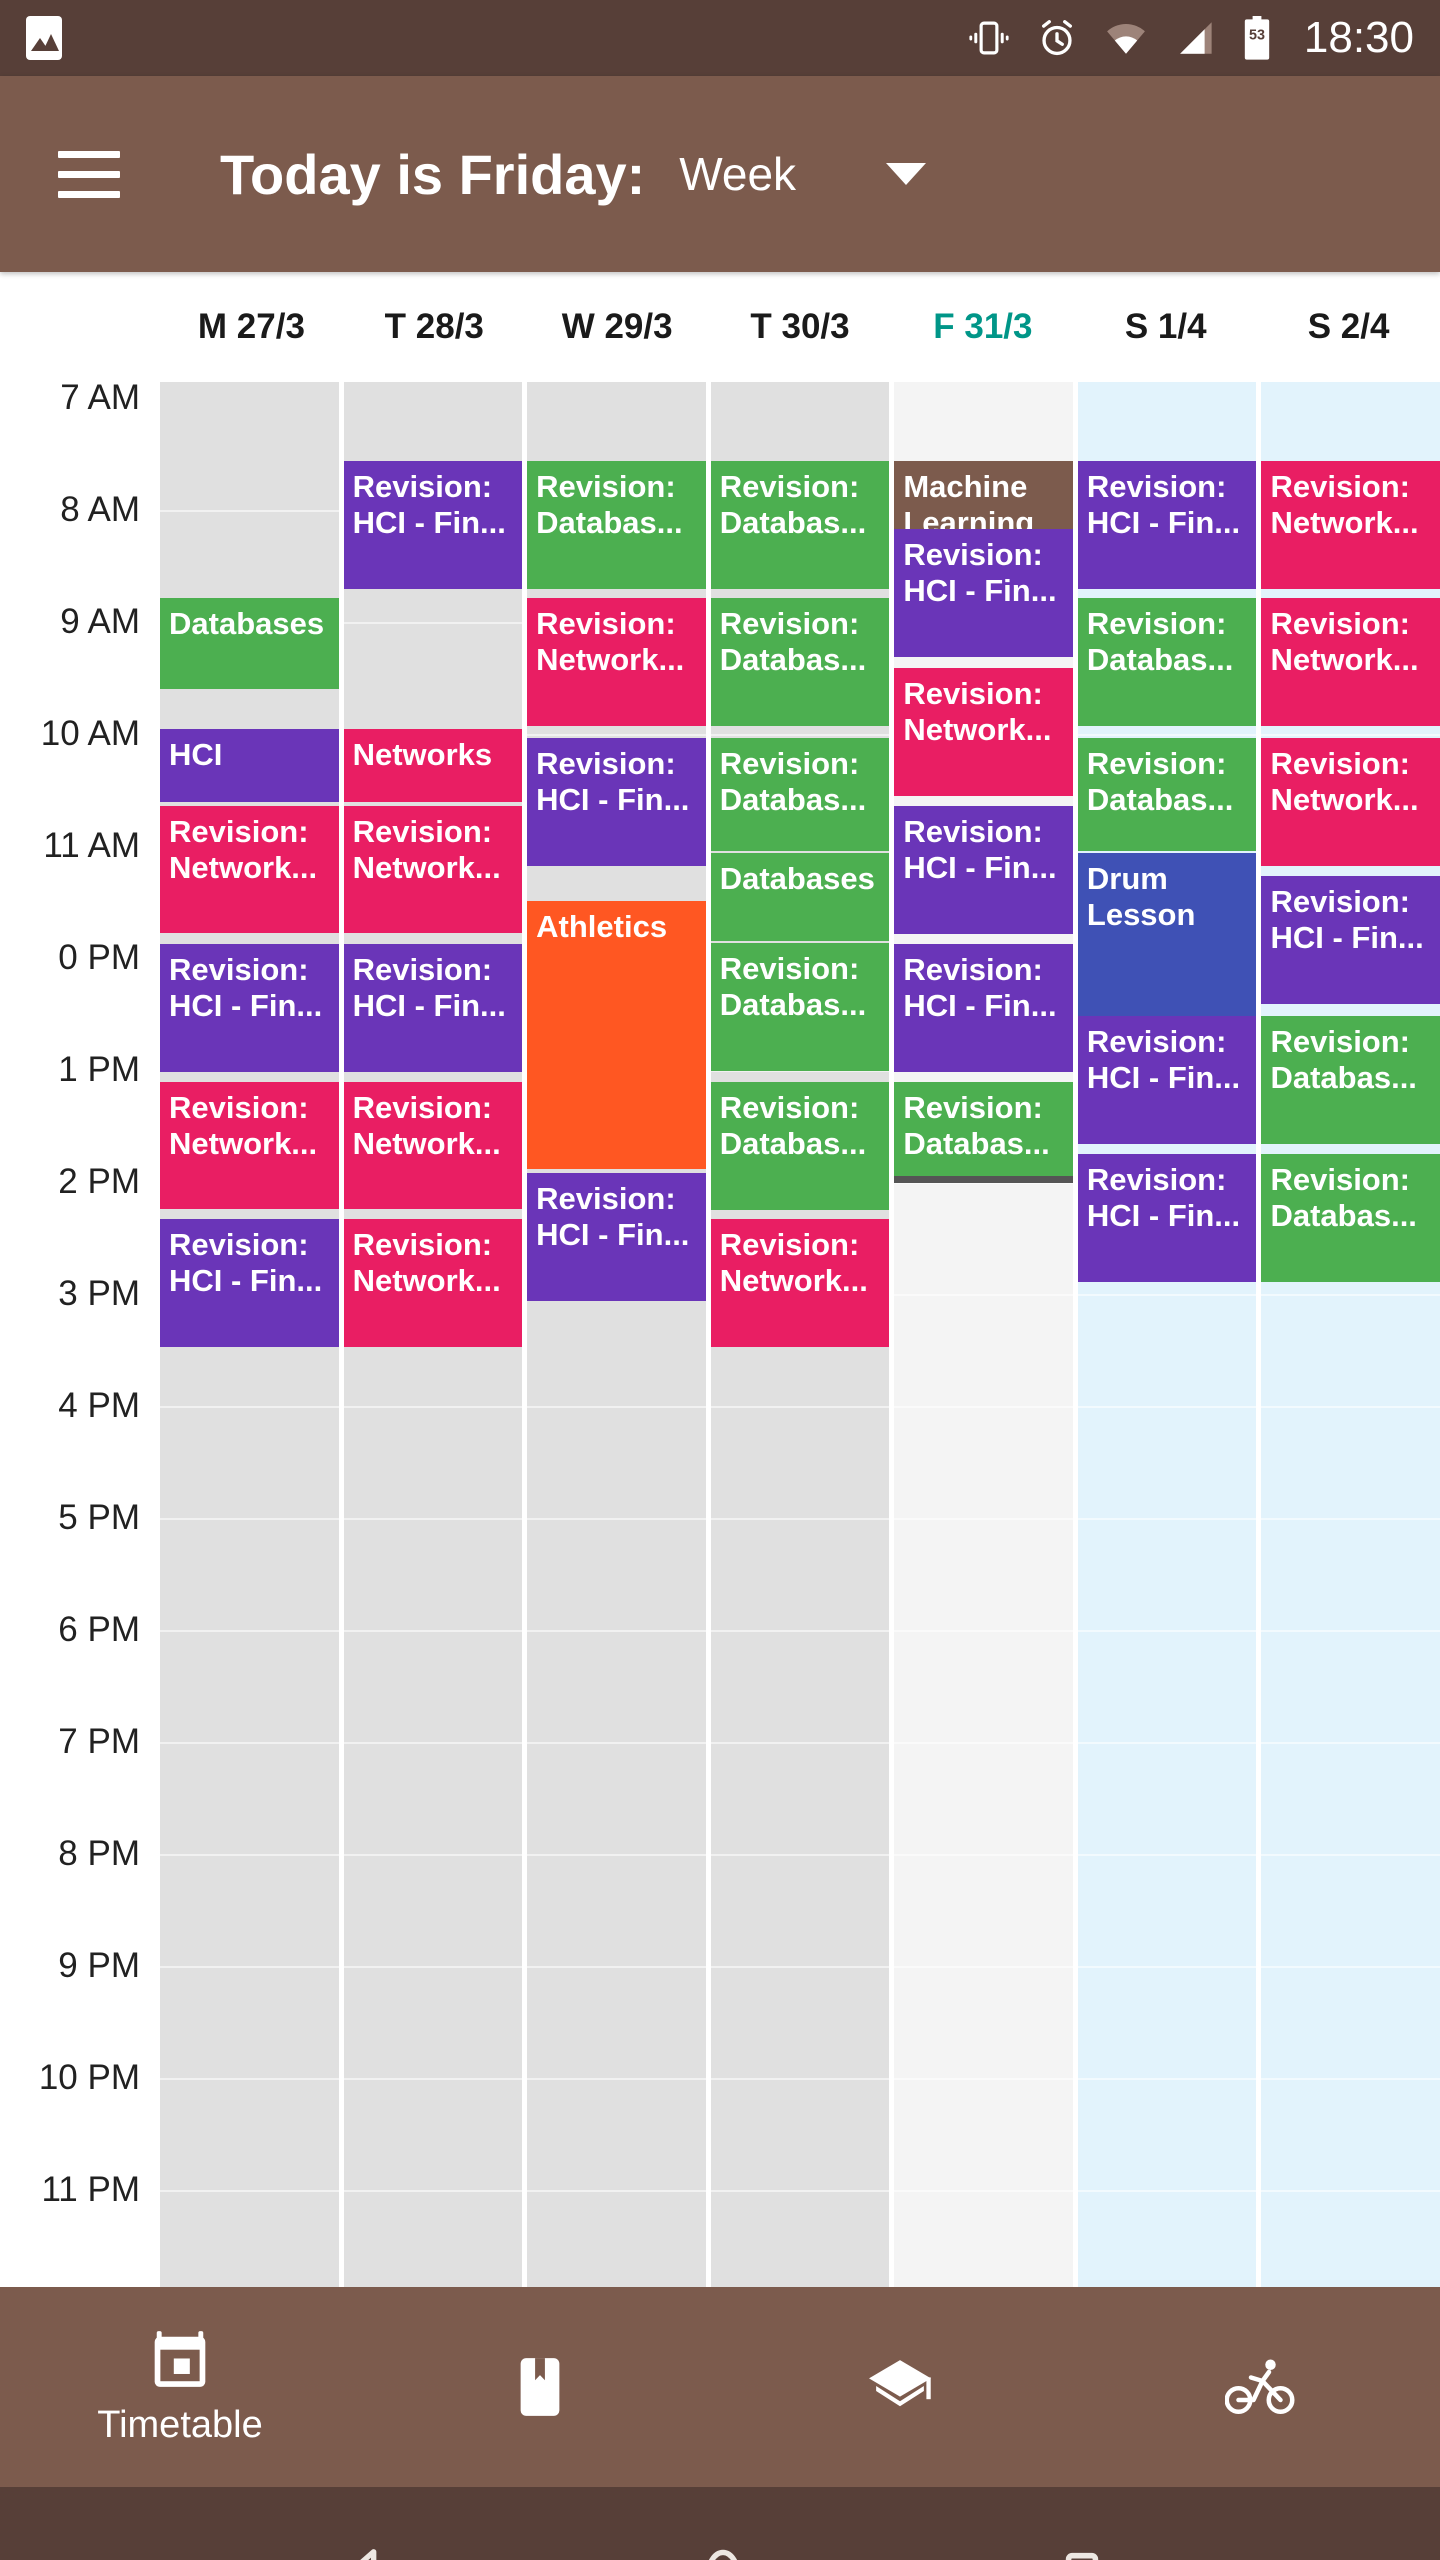 Image resolution: width=1440 pixels, height=2560 pixels. What do you see at coordinates (616, 1035) in the screenshot?
I see `calendar-event: Athletics` at bounding box center [616, 1035].